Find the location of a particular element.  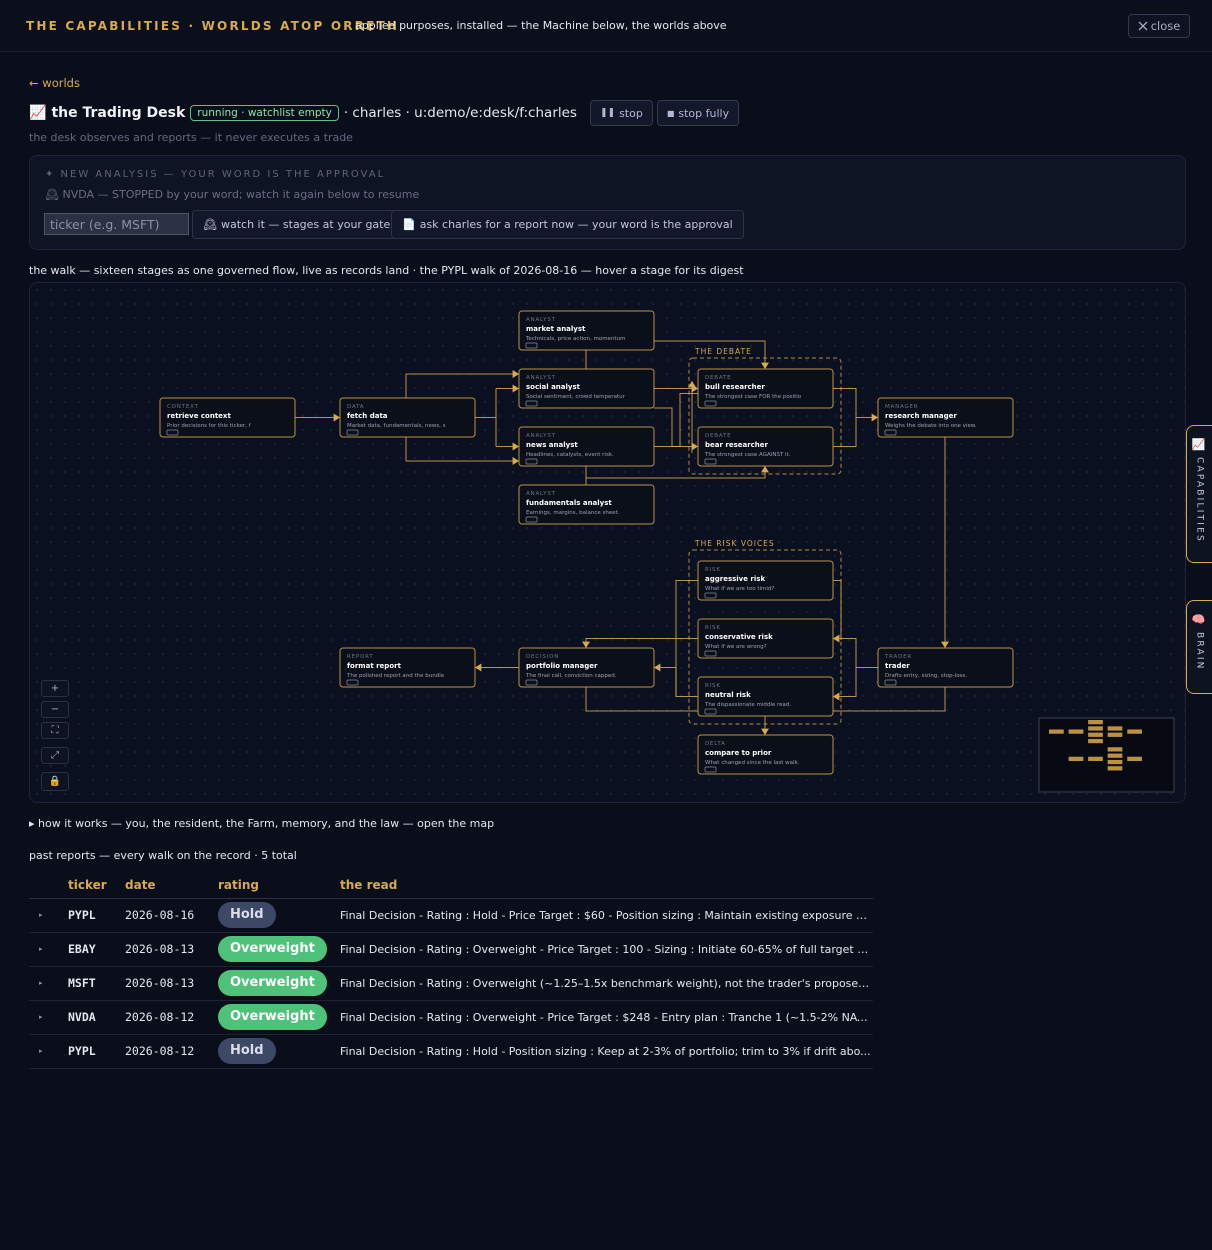

capabilities-tab: 📈 CAPABILITIES is located at coordinates (1199, 494).